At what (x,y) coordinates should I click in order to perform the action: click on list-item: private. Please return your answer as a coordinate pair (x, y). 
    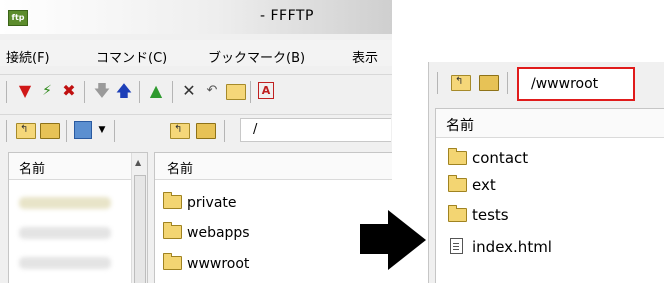
    Looking at the image, I should click on (200, 203).